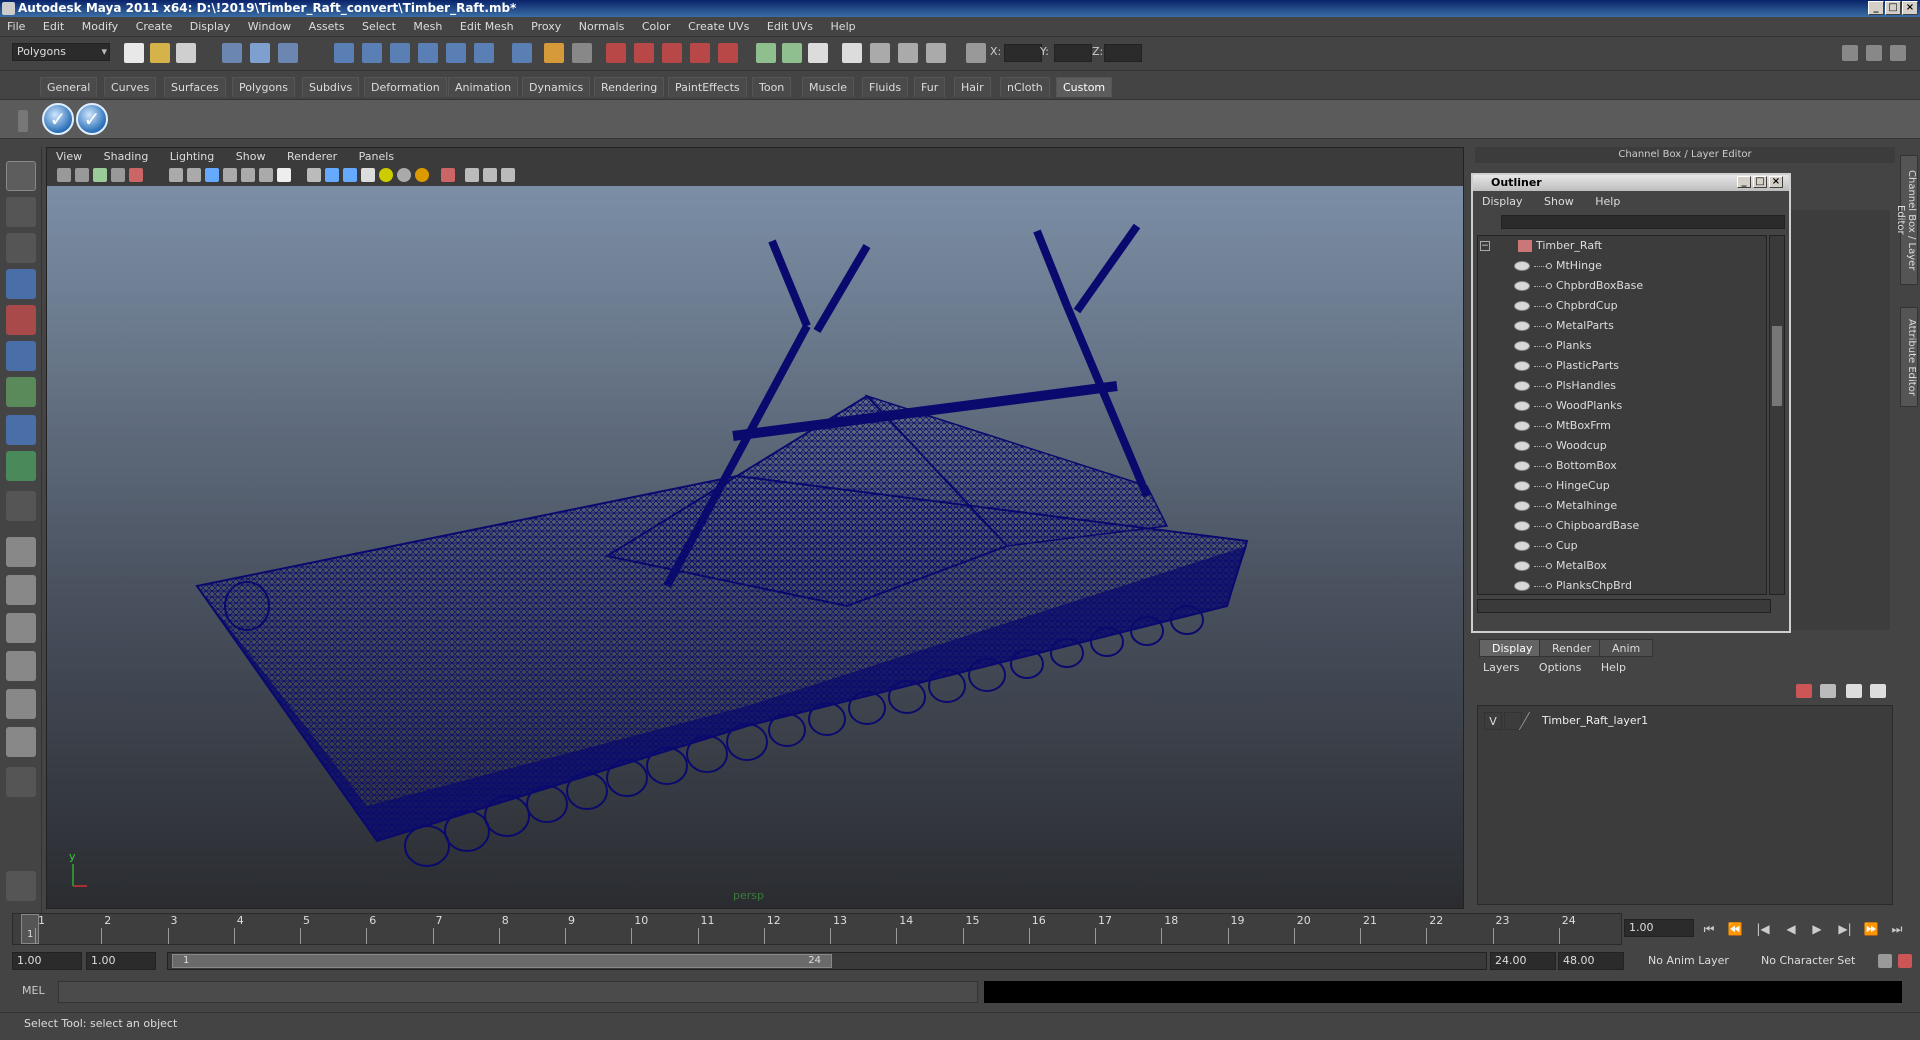 This screenshot has width=1920, height=1040. What do you see at coordinates (23, 121) in the screenshot?
I see `shelf-menu-icon` at bounding box center [23, 121].